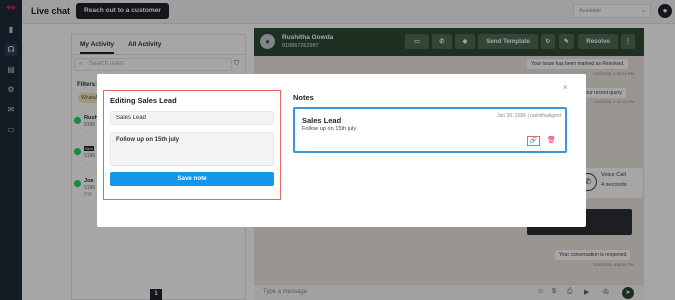 The width and height of the screenshot is (675, 300). Describe the element at coordinates (192, 149) in the screenshot. I see `note-body-textarea: Follow up on 15th july` at that location.